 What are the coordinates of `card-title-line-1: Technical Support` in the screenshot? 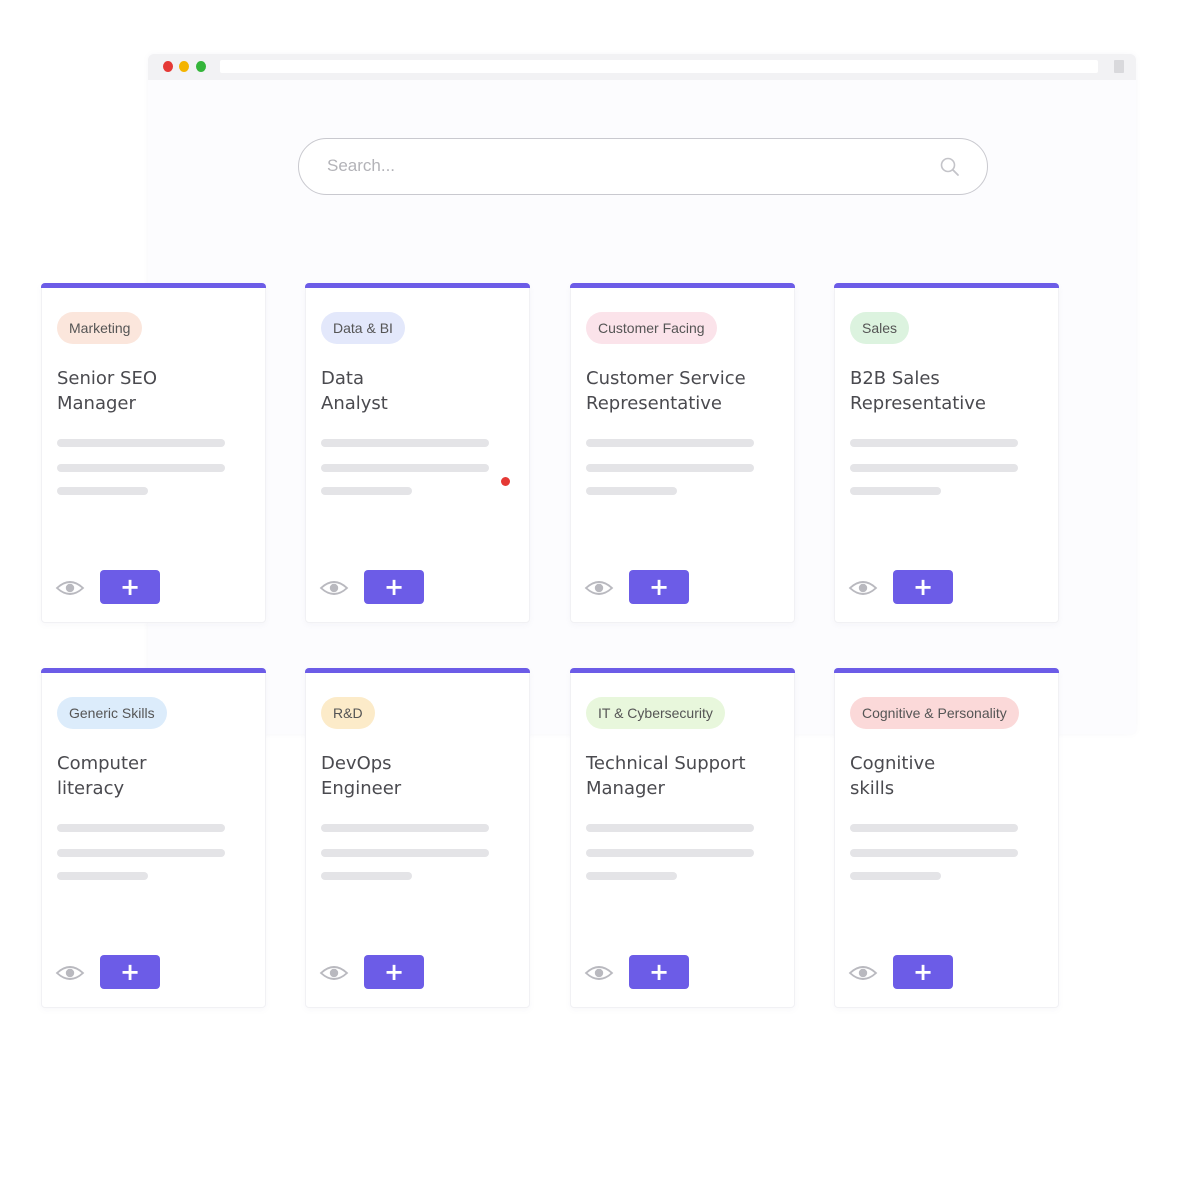 It's located at (666, 763).